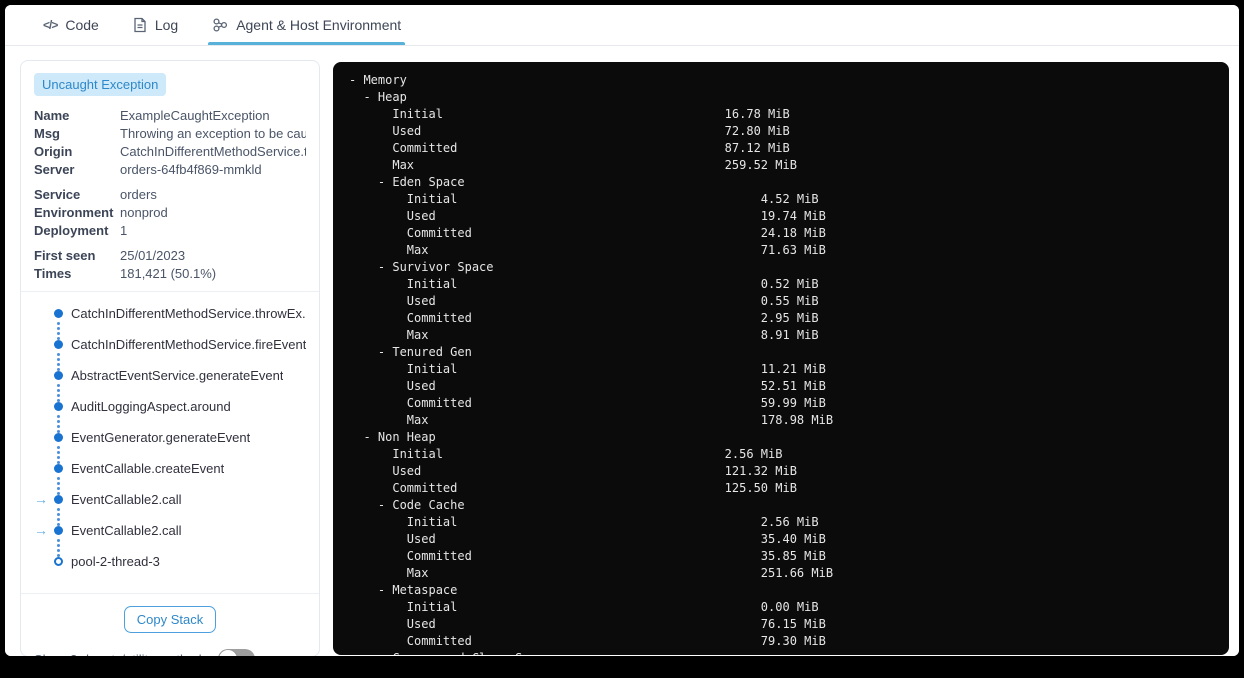 The width and height of the screenshot is (1244, 678). Describe the element at coordinates (781, 590) in the screenshot. I see `terminal-line: - Metaspace` at that location.